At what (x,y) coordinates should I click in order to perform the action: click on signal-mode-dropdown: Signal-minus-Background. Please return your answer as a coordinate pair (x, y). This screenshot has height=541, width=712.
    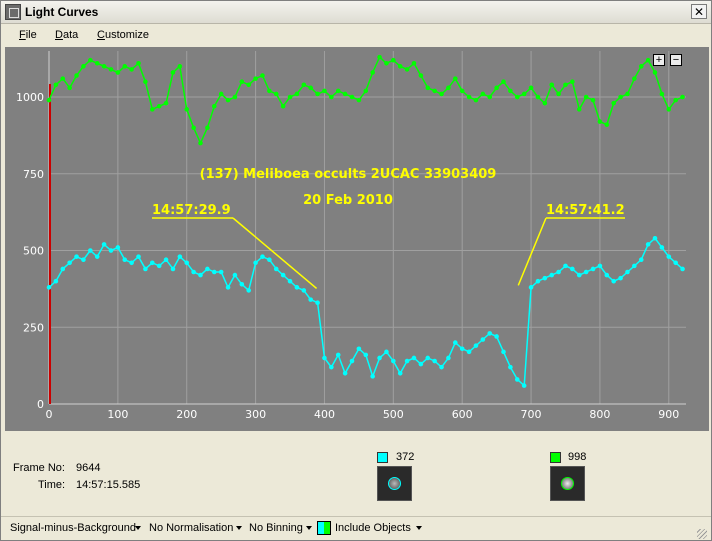
    Looking at the image, I should click on (73, 528).